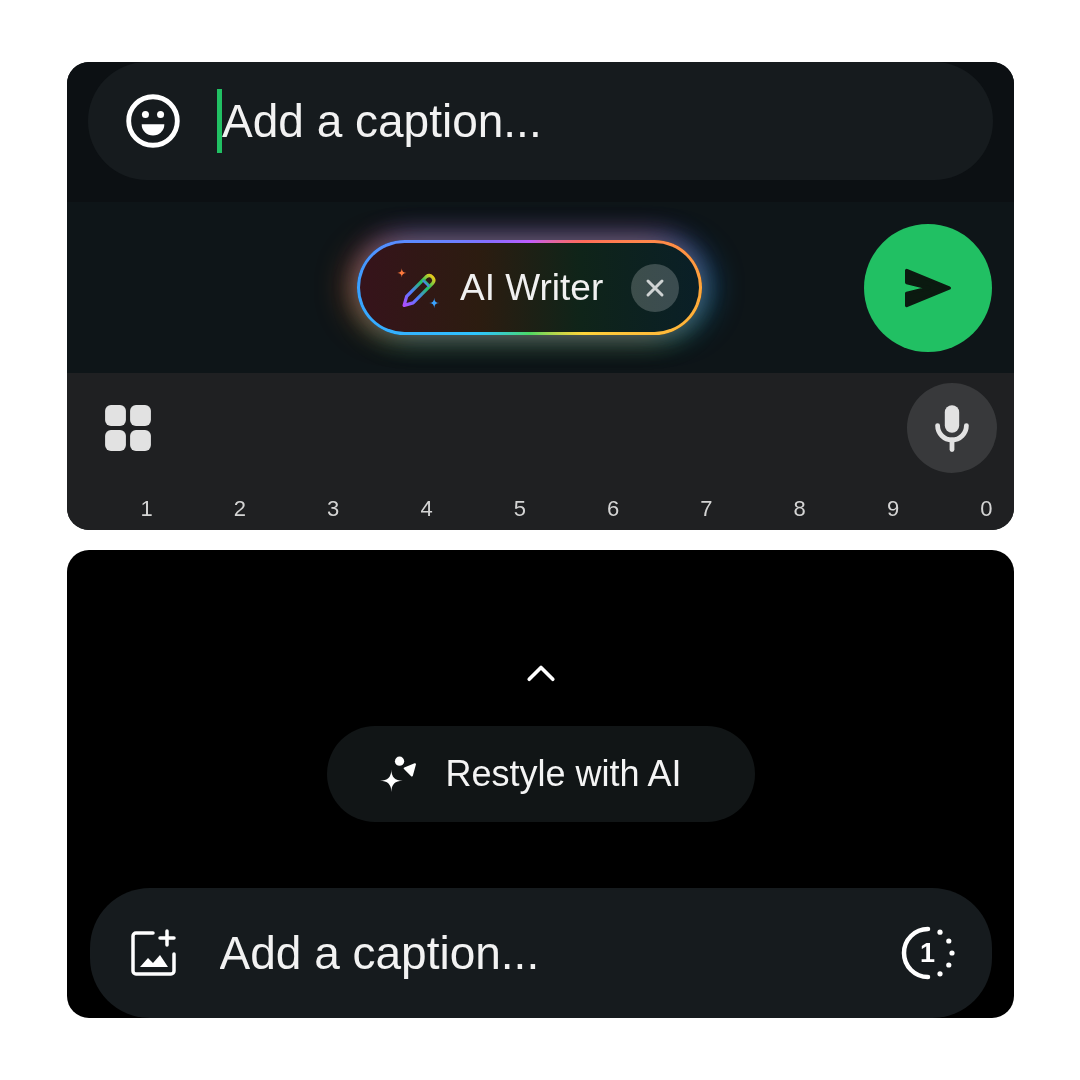  What do you see at coordinates (128, 428) in the screenshot?
I see `grid-icon` at bounding box center [128, 428].